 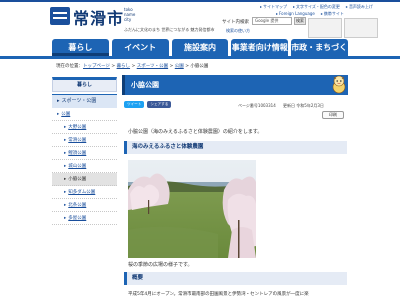 What do you see at coordinates (260, 47) in the screenshot?
I see `nav-item-business: 事業者向け情報` at bounding box center [260, 47].